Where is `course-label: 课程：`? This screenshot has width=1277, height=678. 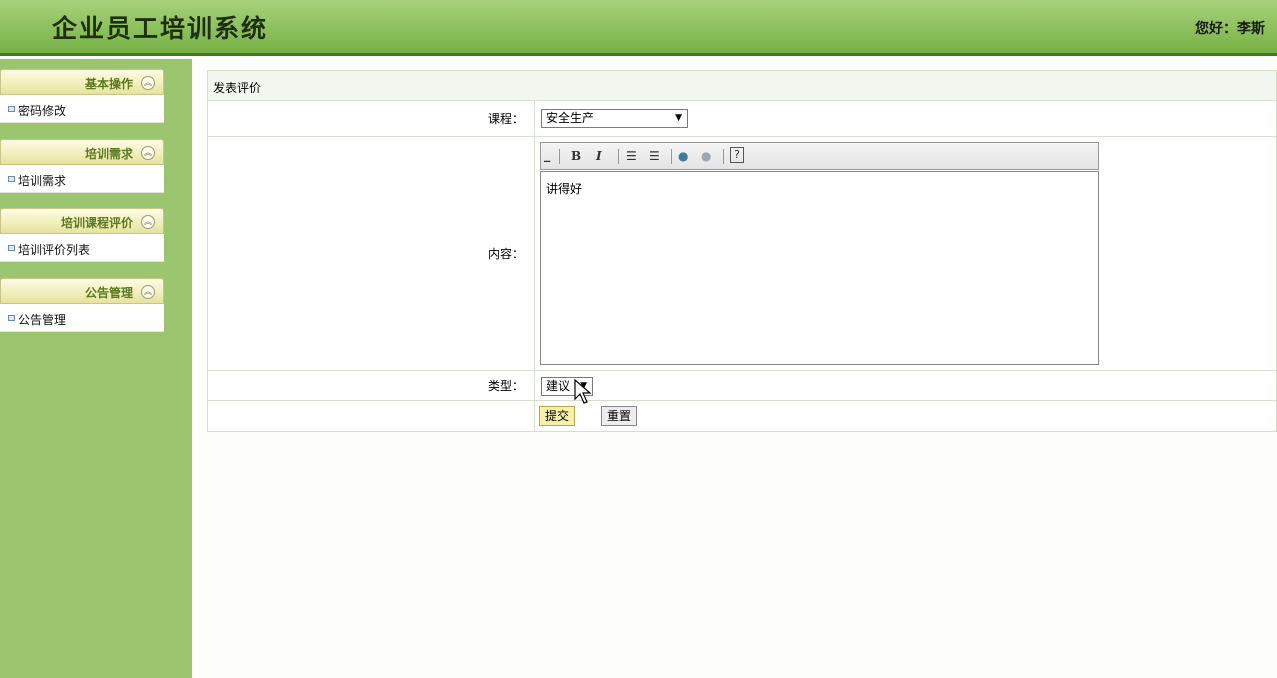 course-label: 课程： is located at coordinates (371, 118).